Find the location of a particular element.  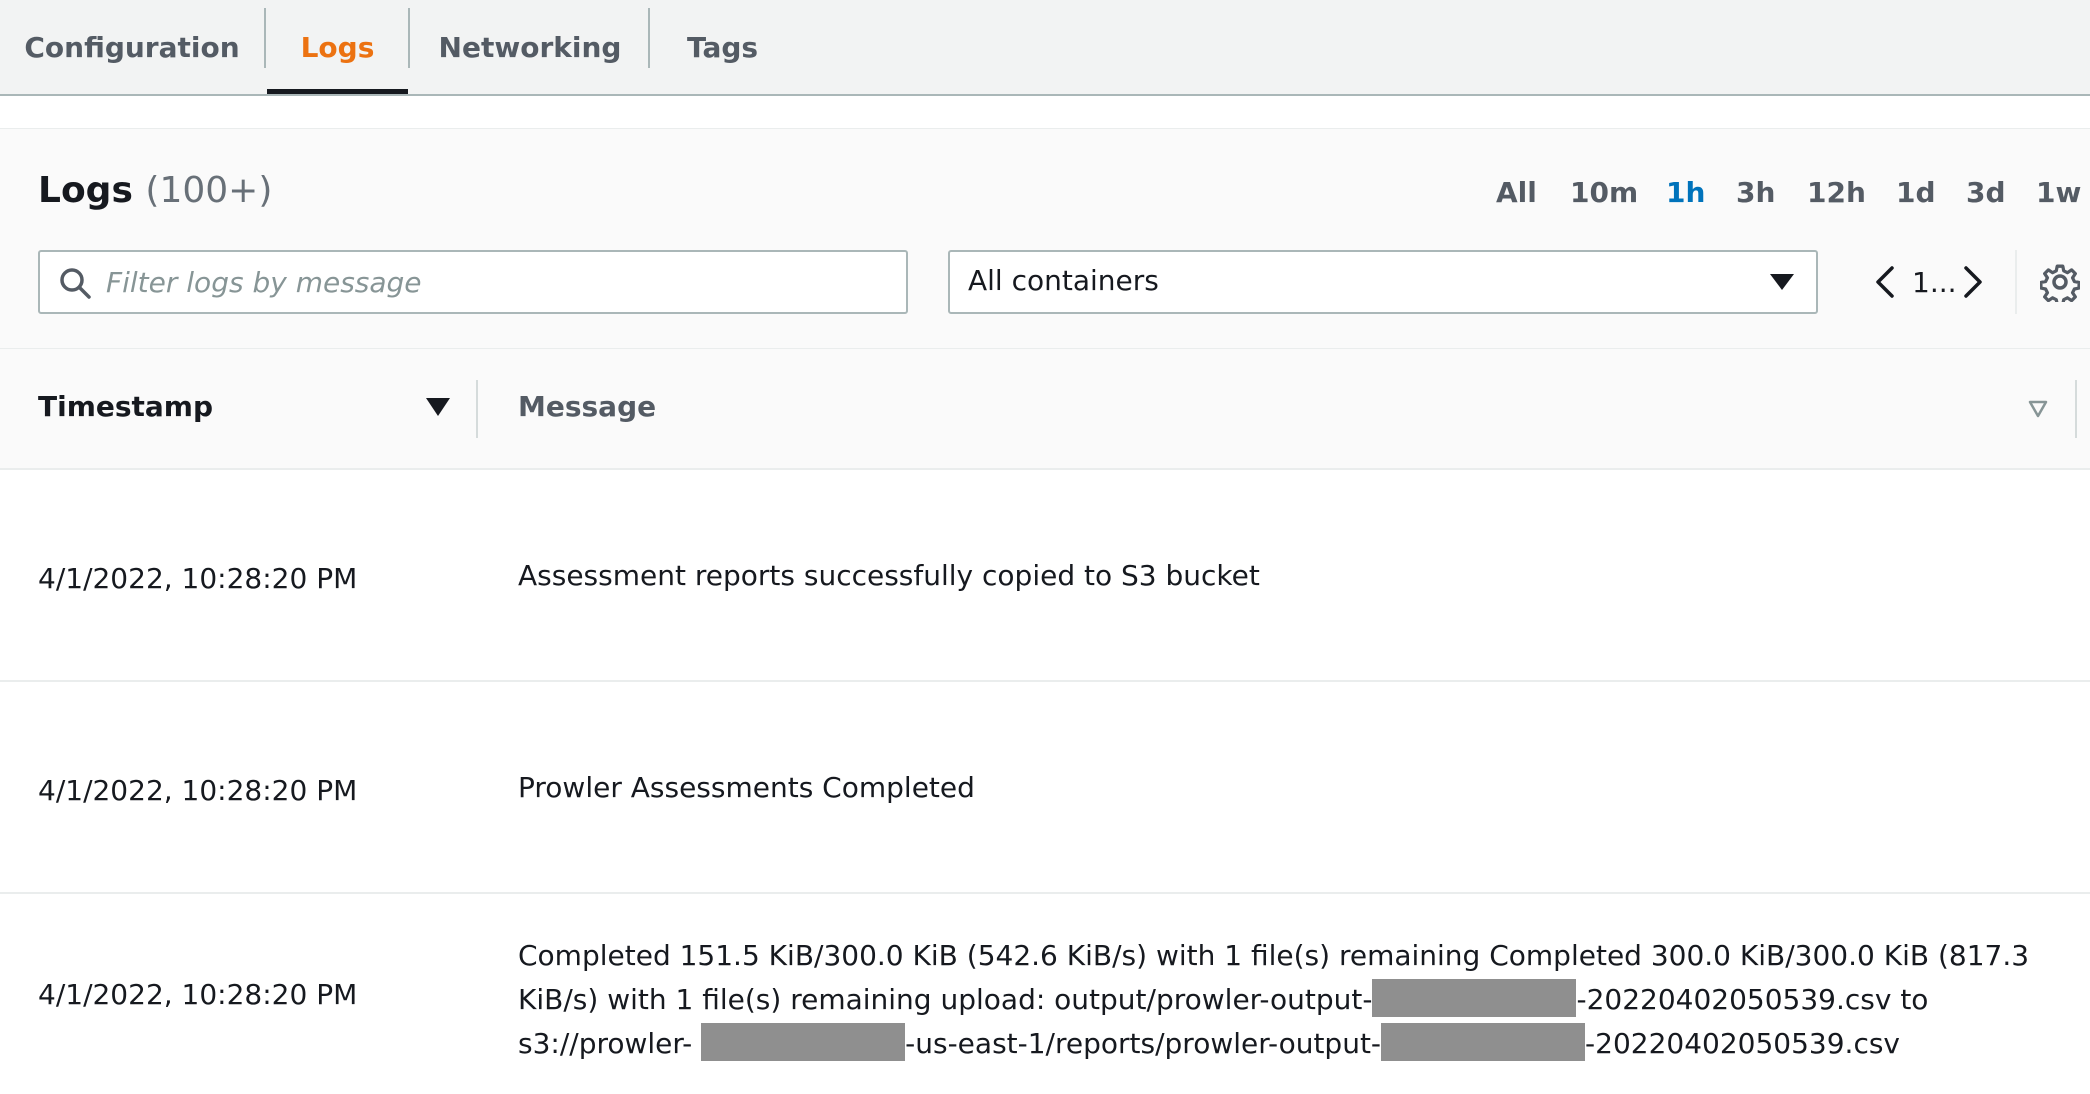

search-input is located at coordinates (499, 282).